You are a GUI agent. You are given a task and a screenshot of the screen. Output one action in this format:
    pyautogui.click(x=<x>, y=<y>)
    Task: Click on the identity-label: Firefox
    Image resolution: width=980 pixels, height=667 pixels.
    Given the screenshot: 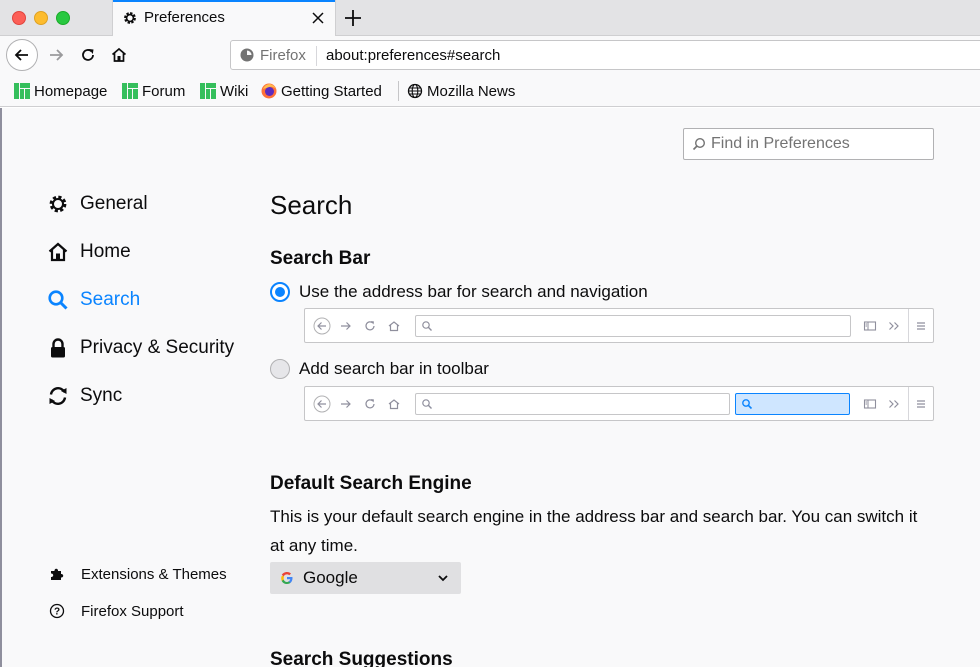 What is the action you would take?
    pyautogui.click(x=283, y=55)
    